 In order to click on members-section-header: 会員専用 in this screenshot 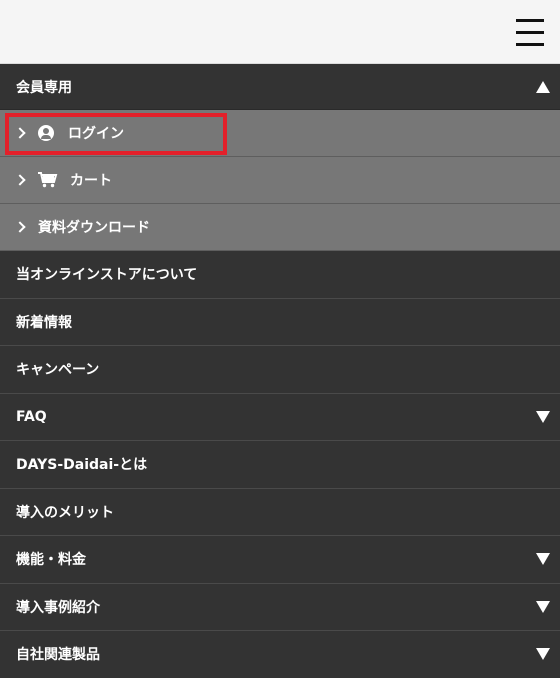, I will do `click(280, 87)`.